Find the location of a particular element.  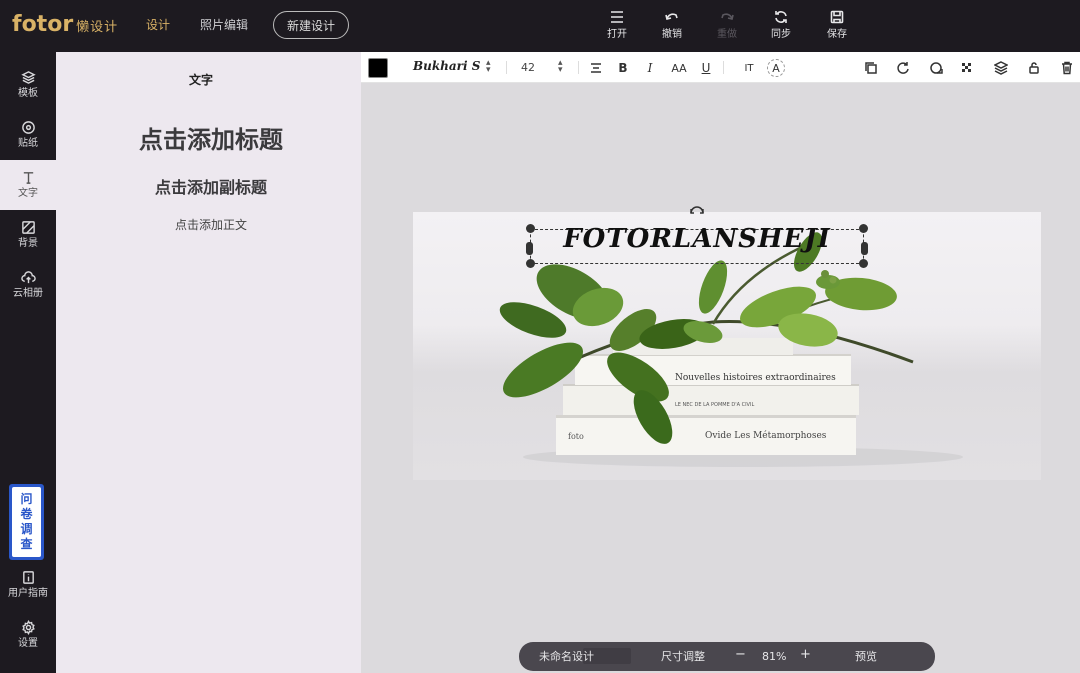

sticker-icon is located at coordinates (28, 127).